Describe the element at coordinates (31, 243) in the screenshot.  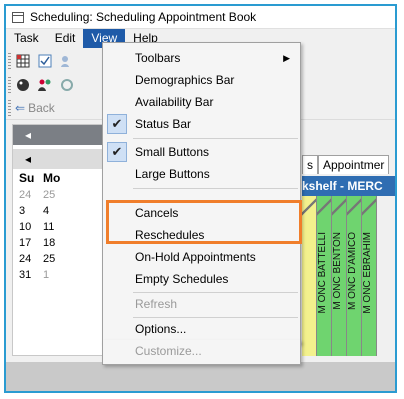
I see `calendar-day: 17` at that location.